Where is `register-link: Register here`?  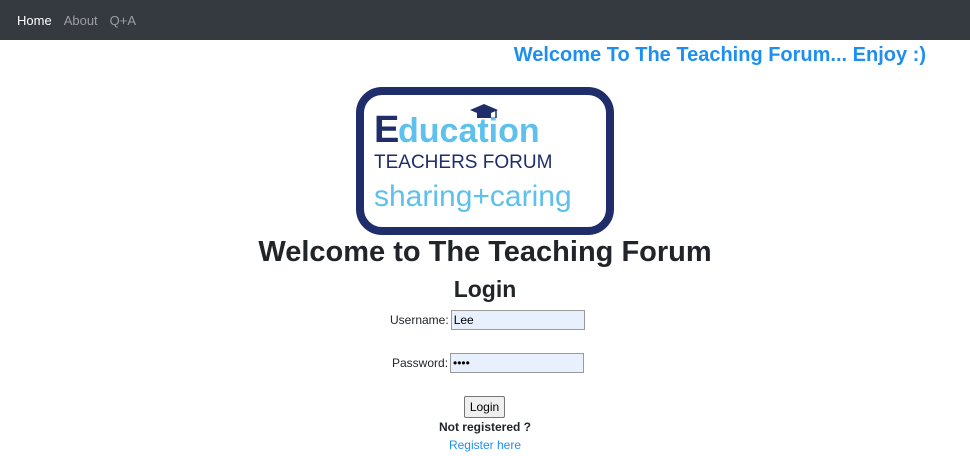
register-link: Register here is located at coordinates (485, 445).